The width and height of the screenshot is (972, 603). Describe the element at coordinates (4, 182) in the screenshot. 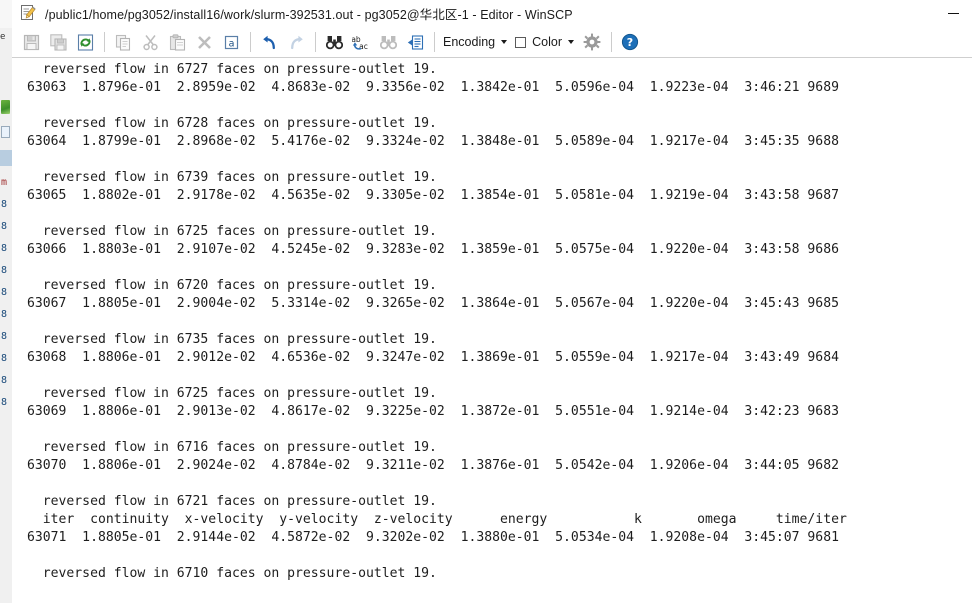

I see `background-fragment-m: m` at that location.